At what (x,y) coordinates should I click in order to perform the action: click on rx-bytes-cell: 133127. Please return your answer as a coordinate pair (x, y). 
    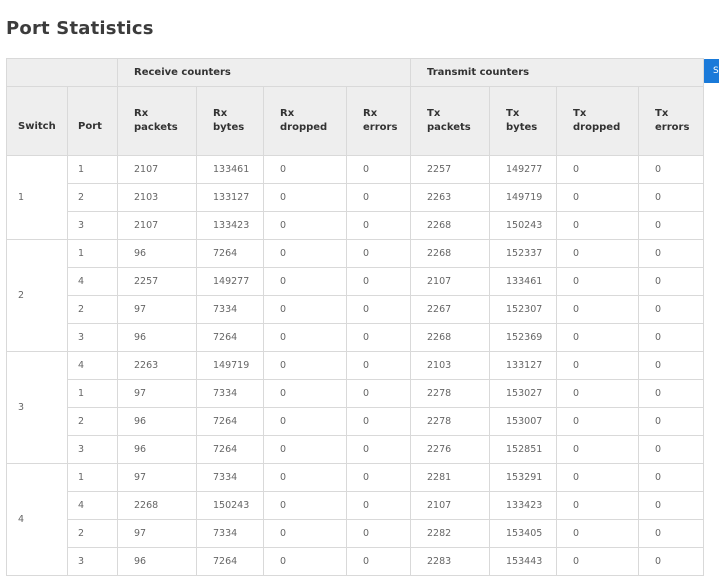
    Looking at the image, I should click on (230, 197).